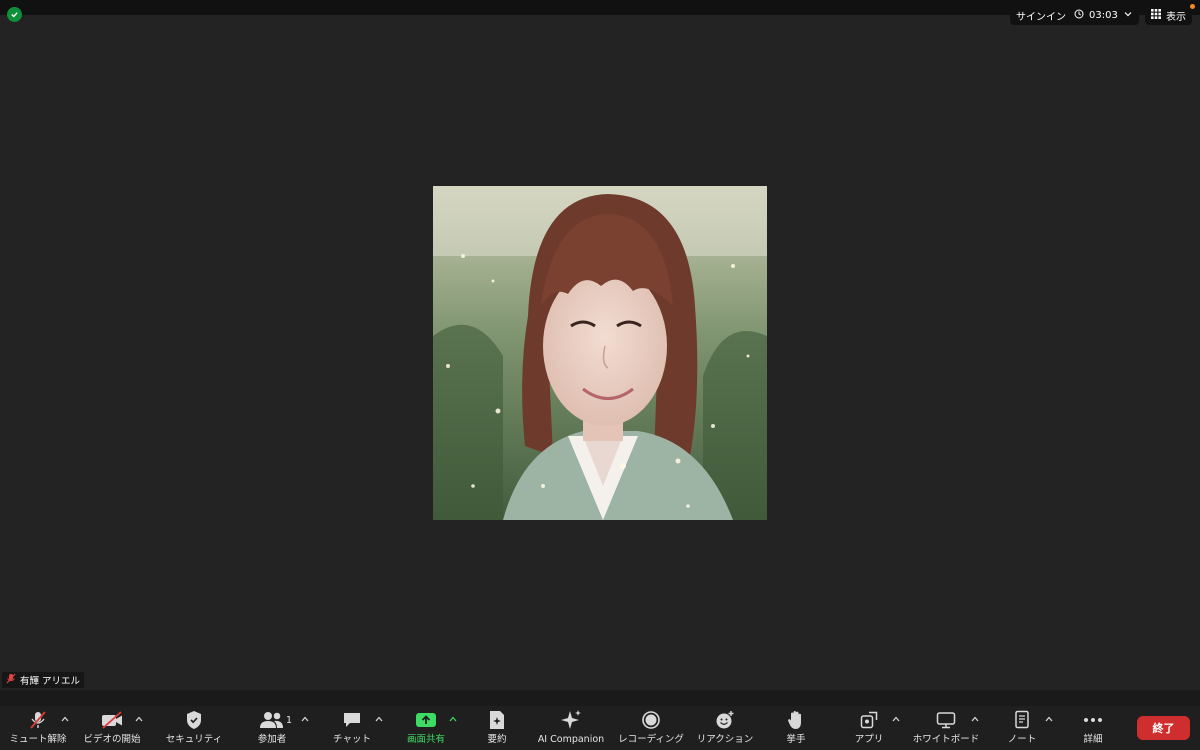 The height and width of the screenshot is (750, 1200). Describe the element at coordinates (896, 719) in the screenshot. I see `apps-options-caret` at that location.